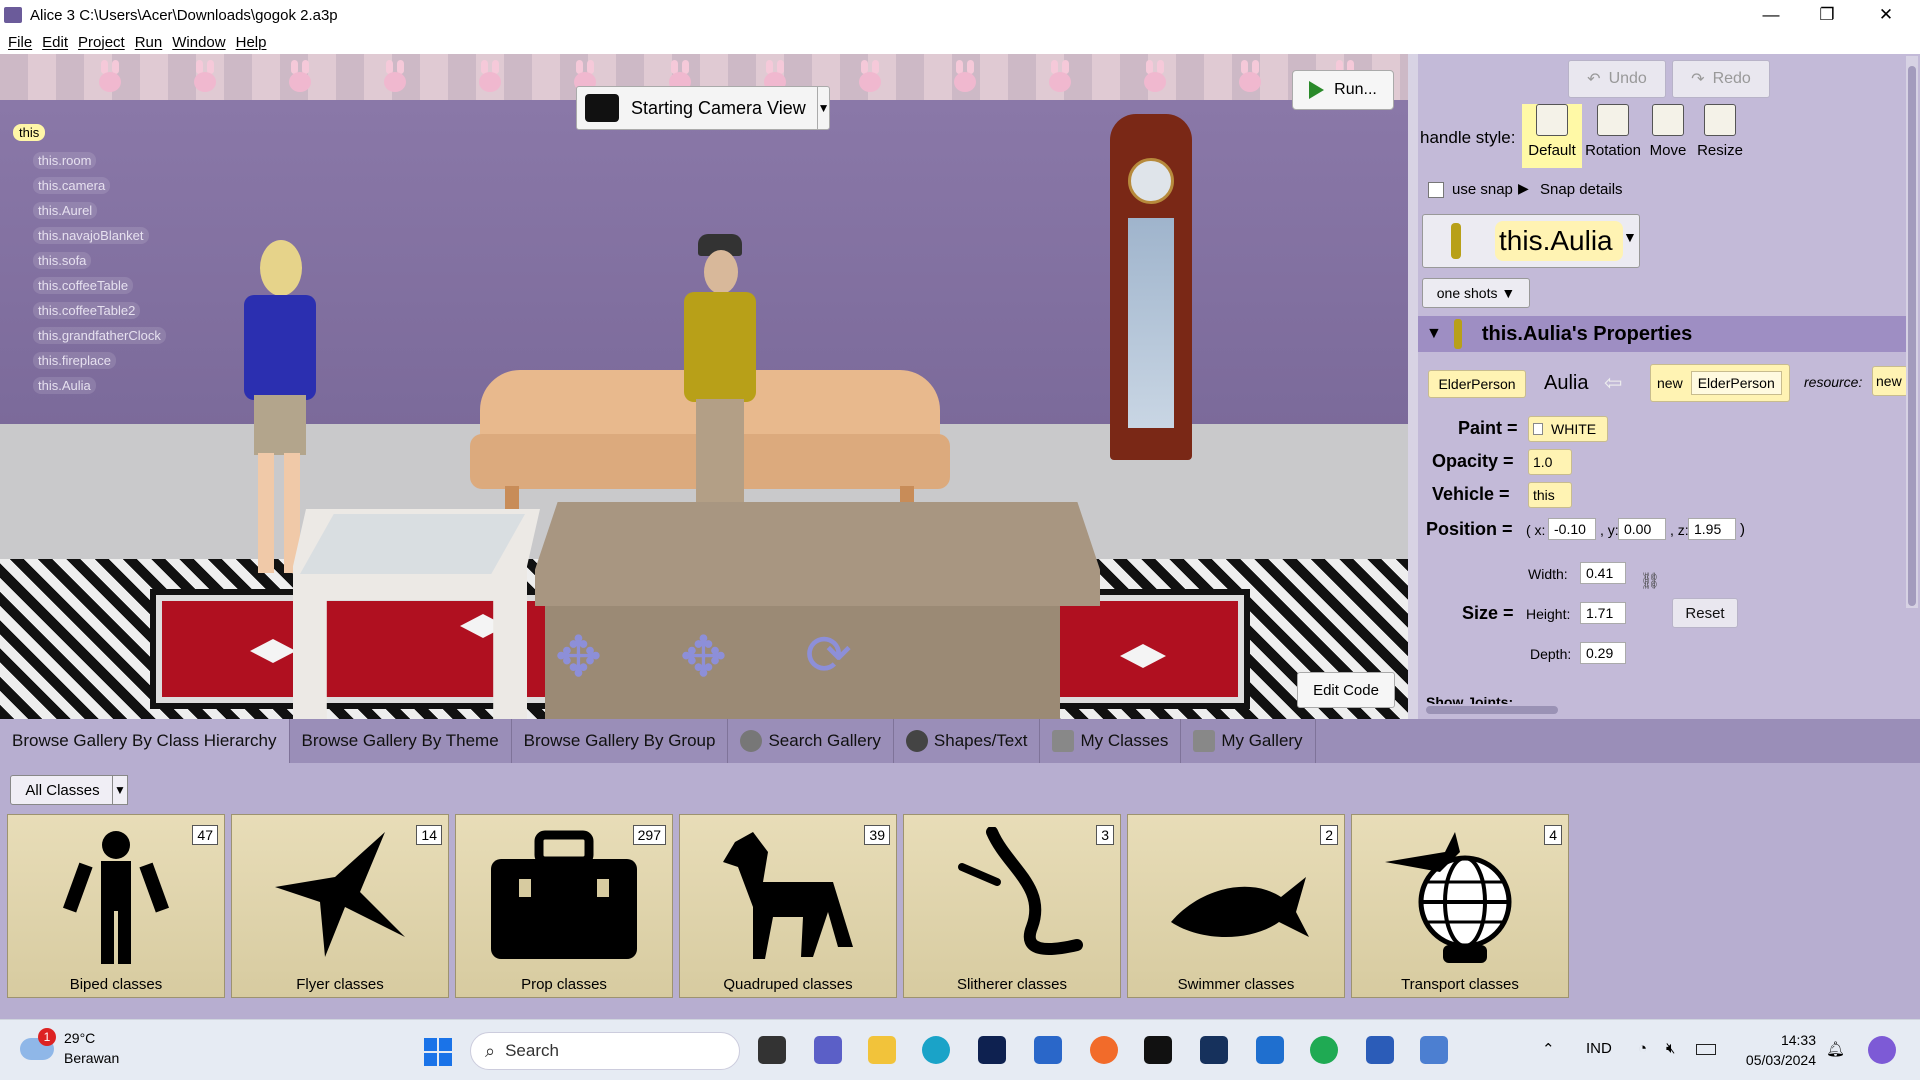 The height and width of the screenshot is (1080, 1920). I want to click on handle-style-rotation: Rotation, so click(1613, 136).